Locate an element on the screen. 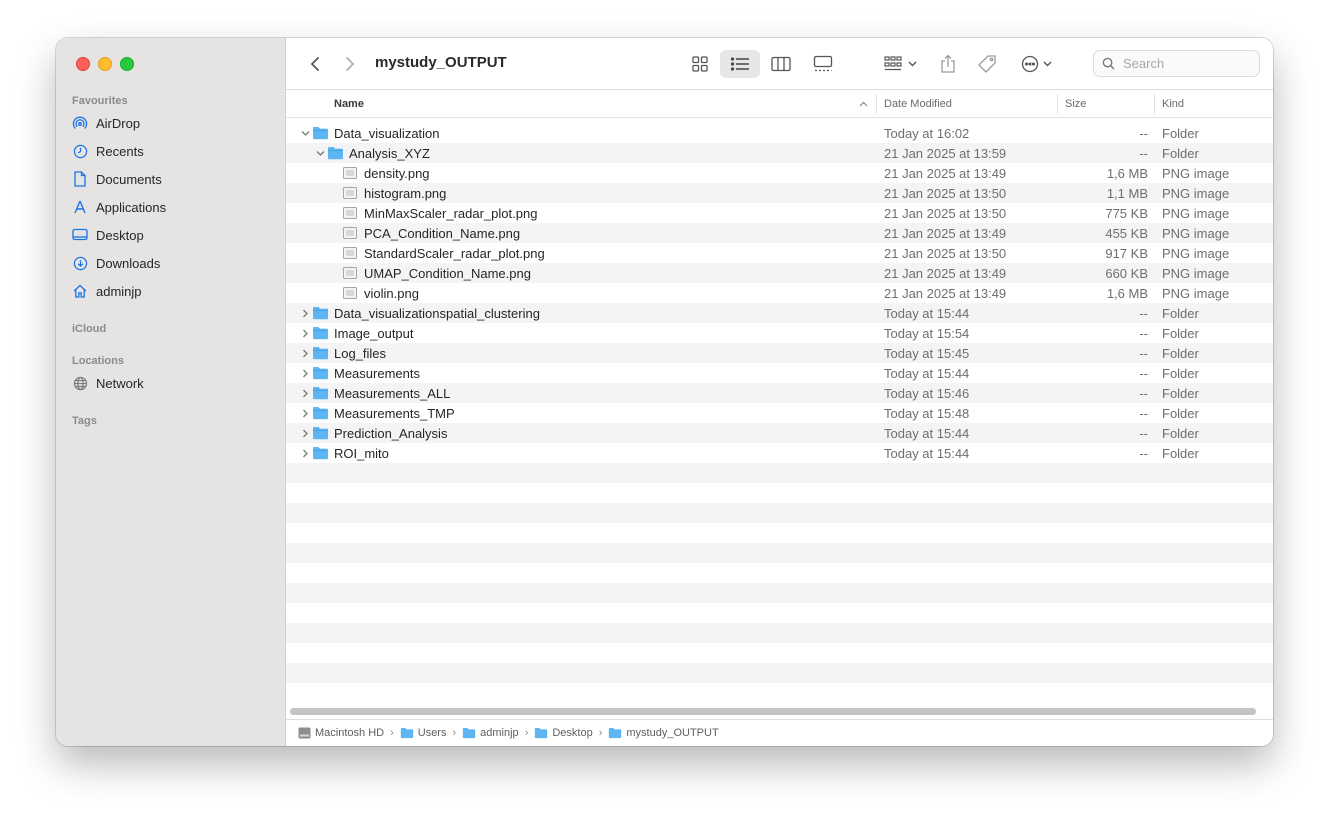  sort-ascending-icon is located at coordinates (863, 104).